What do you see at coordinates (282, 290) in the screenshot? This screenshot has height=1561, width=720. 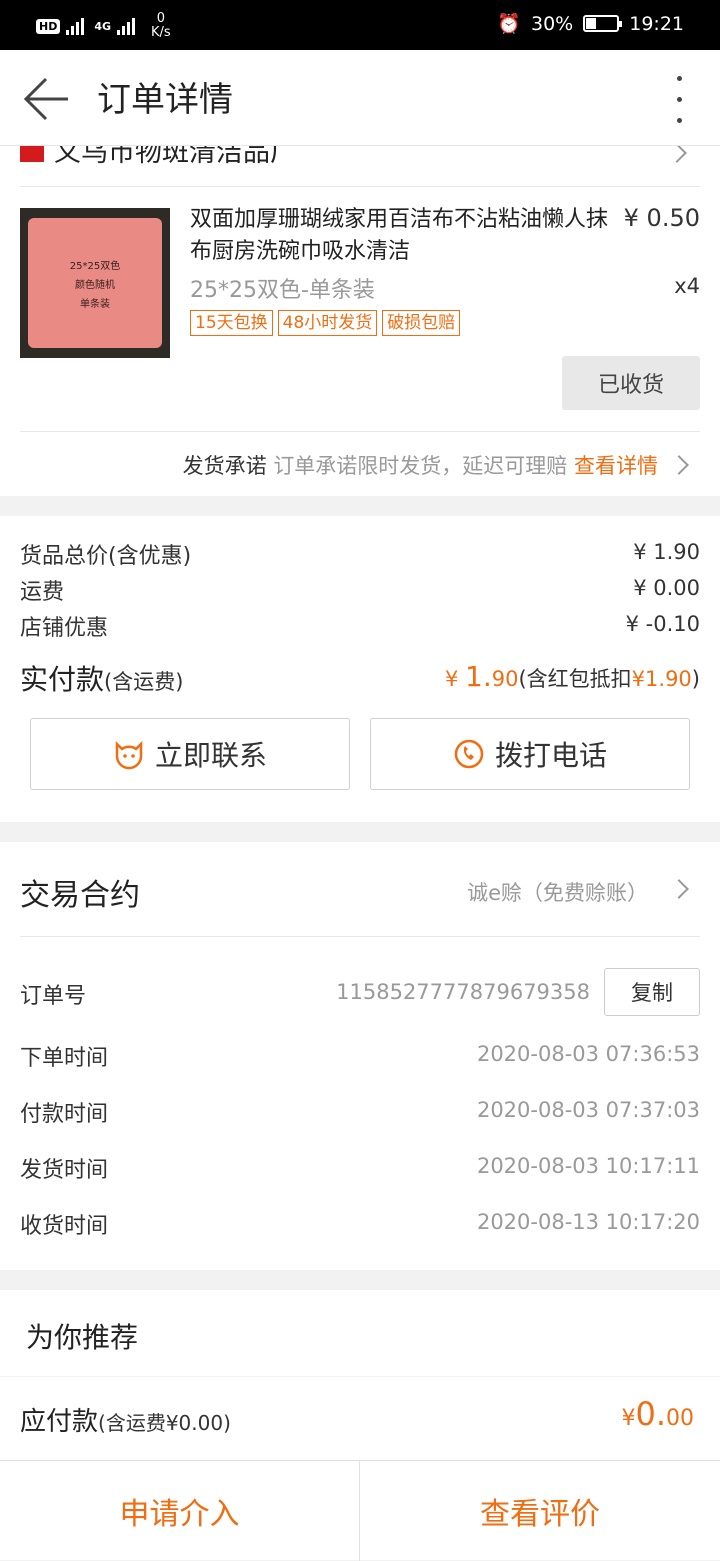 I see `product-sku: 25*25双色-单条装` at bounding box center [282, 290].